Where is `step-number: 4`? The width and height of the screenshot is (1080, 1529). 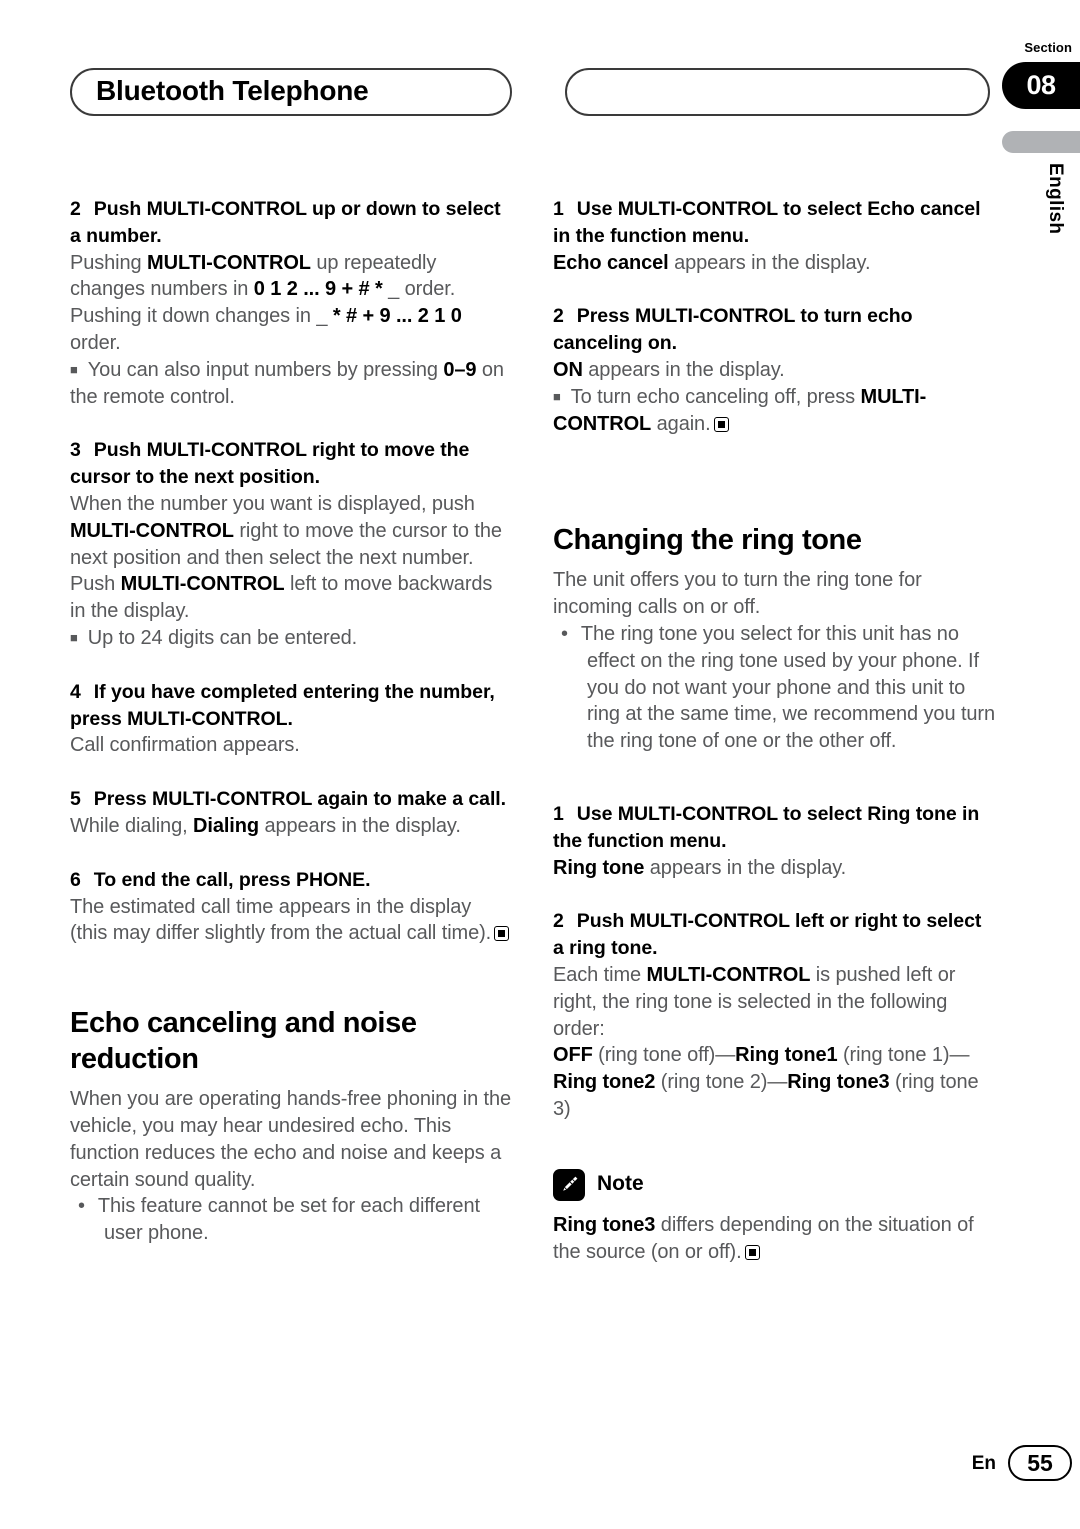 step-number: 4 is located at coordinates (75, 691).